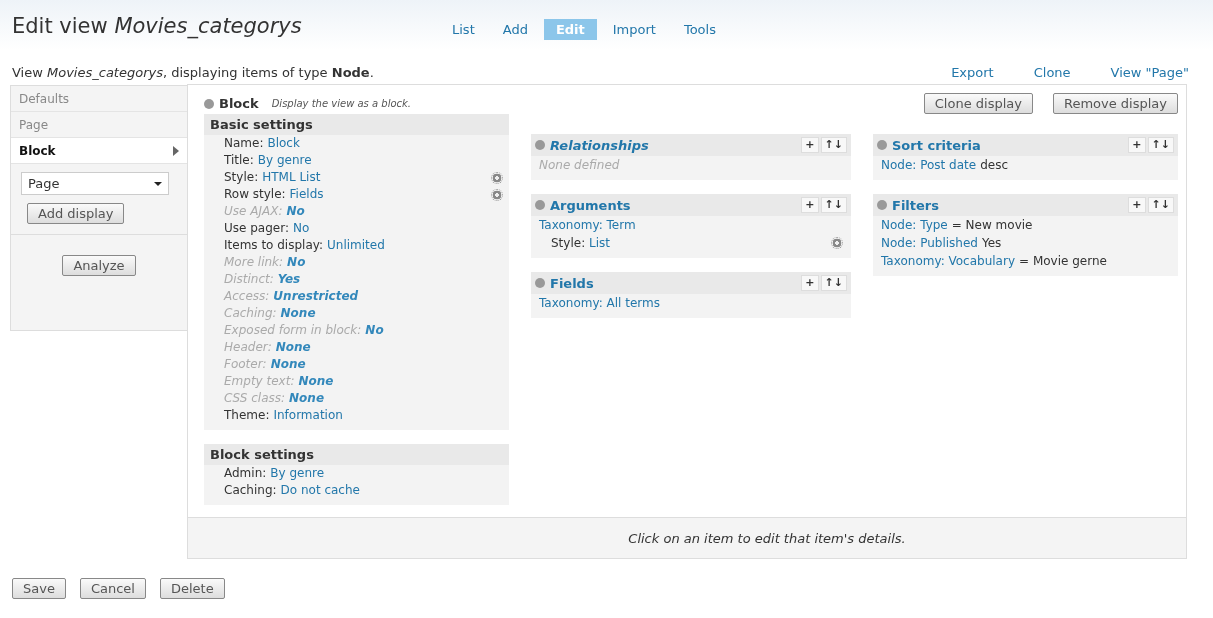 The height and width of the screenshot is (618, 1213). Describe the element at coordinates (247, 415) in the screenshot. I see `setting-label: Theme:` at that location.